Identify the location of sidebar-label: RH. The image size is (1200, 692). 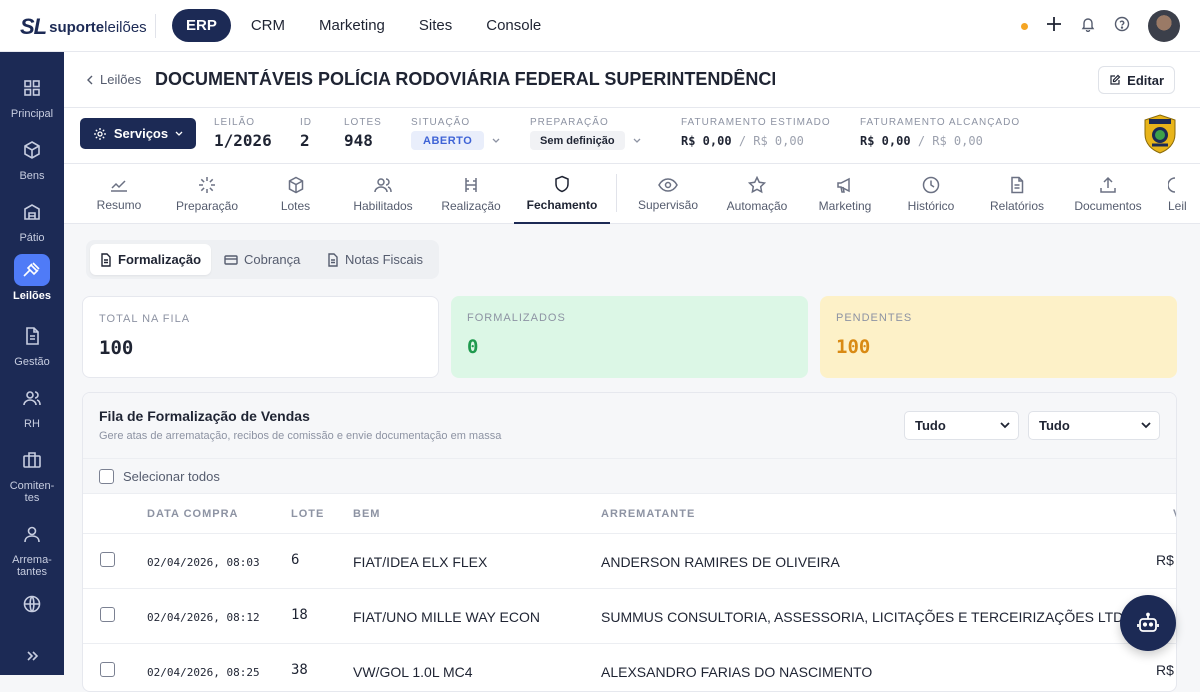
(32, 424).